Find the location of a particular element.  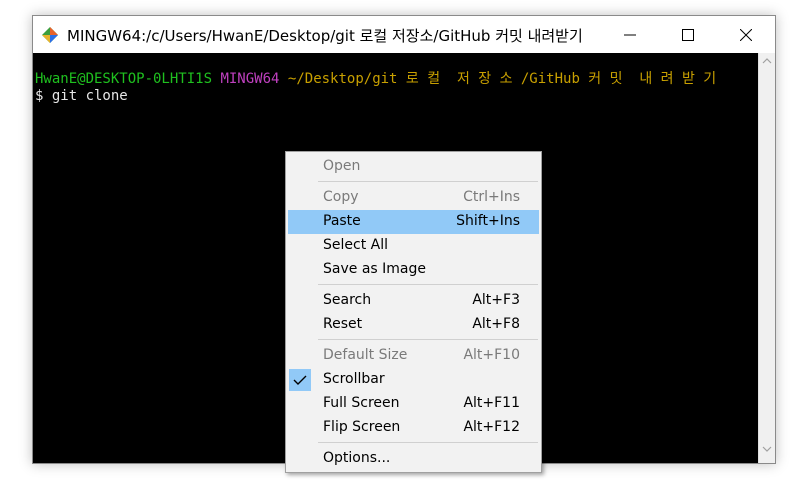

prompt-user-host: HwanE@DESKTOP-0LHTI1S is located at coordinates (124, 79).